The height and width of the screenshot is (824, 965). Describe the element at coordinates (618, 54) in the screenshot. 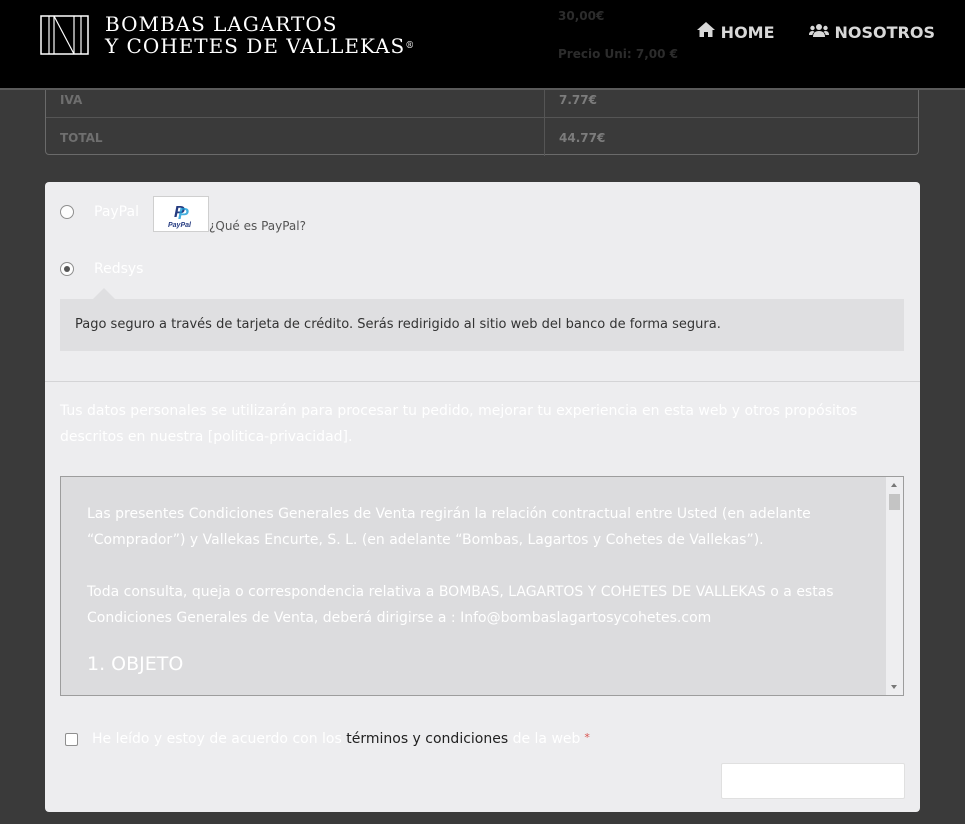

I see `ghost-unit-price: Precio Uni: 7,00 €` at that location.